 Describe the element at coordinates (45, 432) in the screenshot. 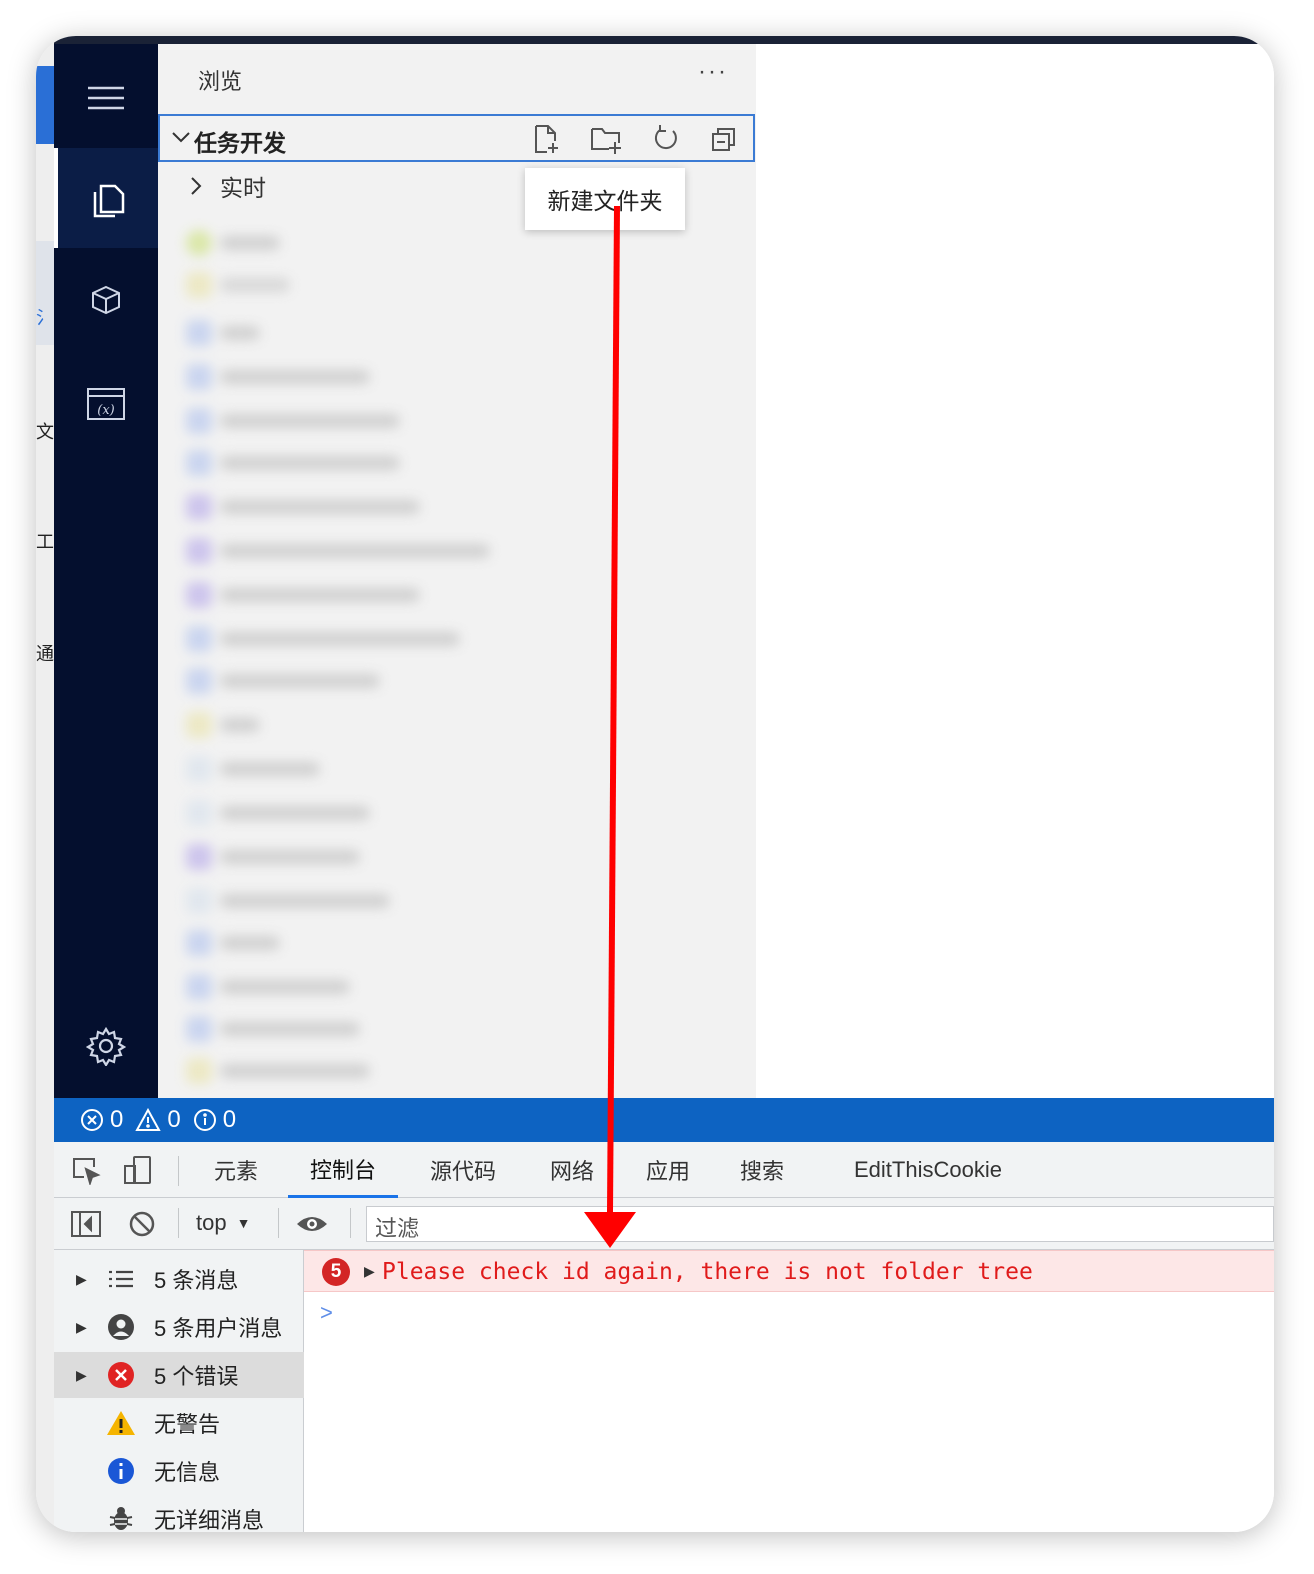

I see `background-fragment: 文` at that location.